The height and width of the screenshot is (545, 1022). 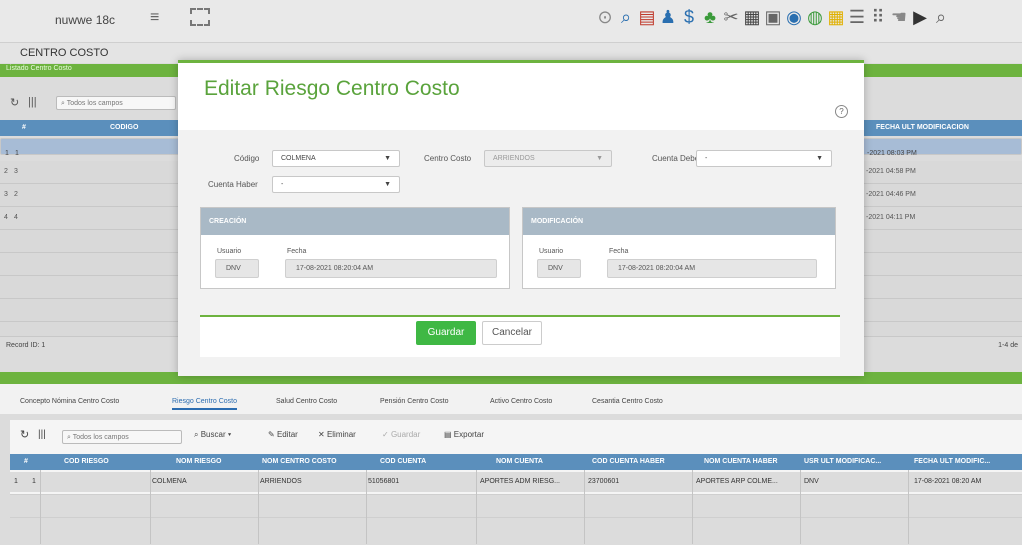 I want to click on section-title: Listado Centro Costo, so click(x=39, y=68).